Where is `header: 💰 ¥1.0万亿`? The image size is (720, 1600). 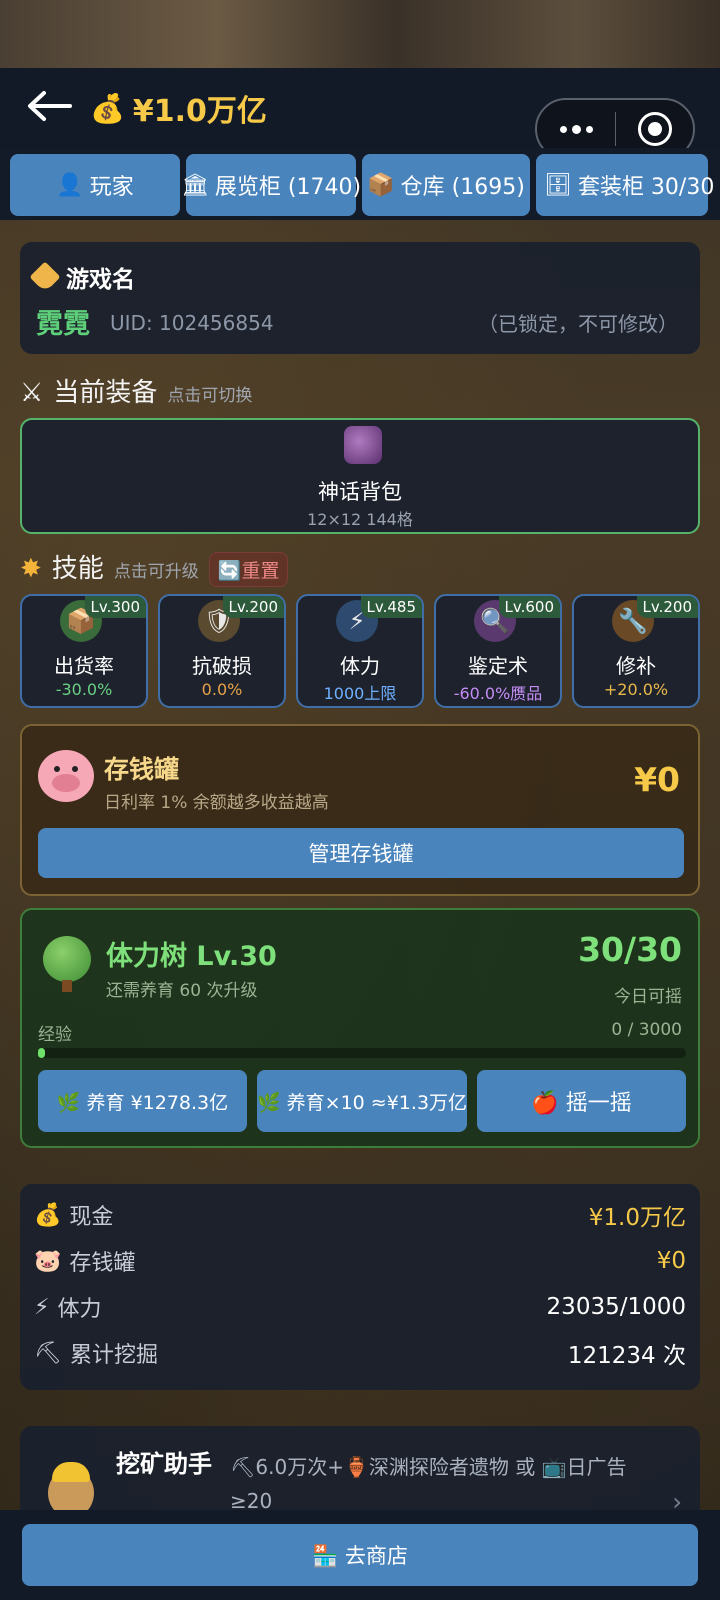 header: 💰 ¥1.0万亿 is located at coordinates (360, 114).